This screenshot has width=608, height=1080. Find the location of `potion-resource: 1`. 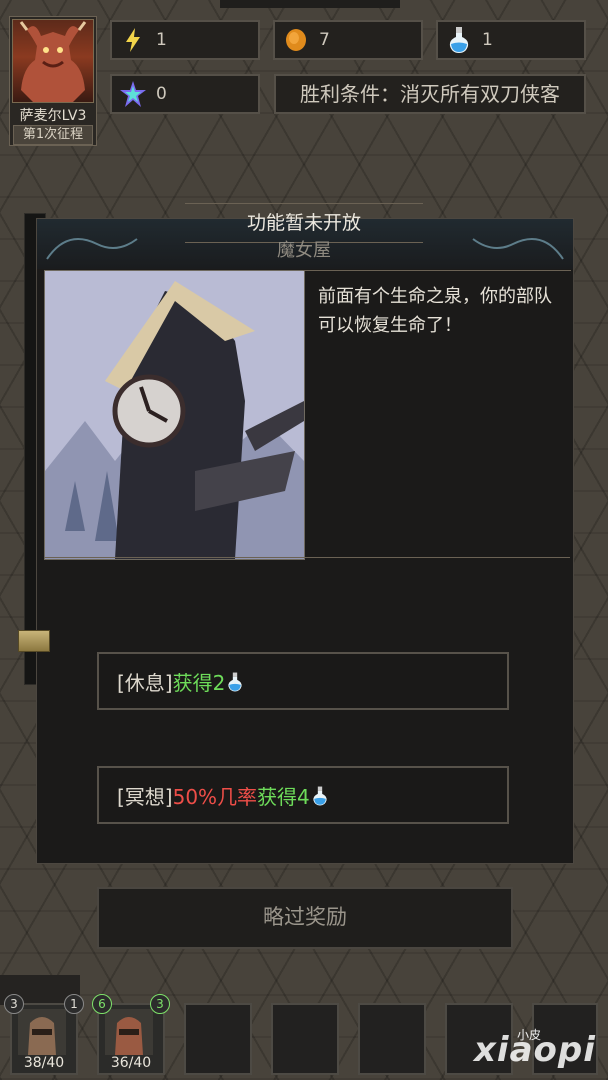

potion-resource: 1 is located at coordinates (511, 40).